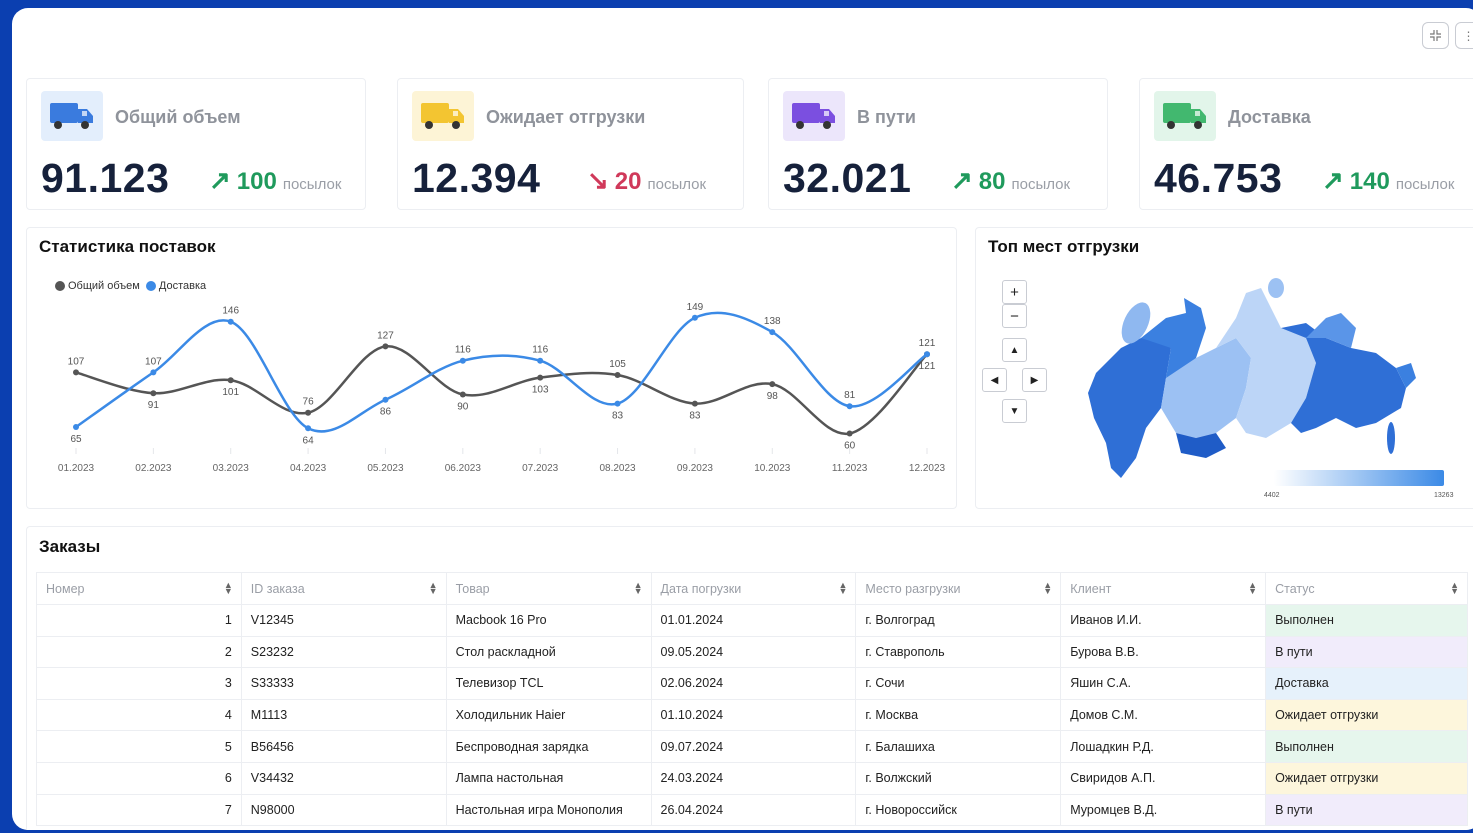 The image size is (1473, 833). Describe the element at coordinates (566, 117) in the screenshot. I see `kpi-label: Ожидает отгрузки` at that location.